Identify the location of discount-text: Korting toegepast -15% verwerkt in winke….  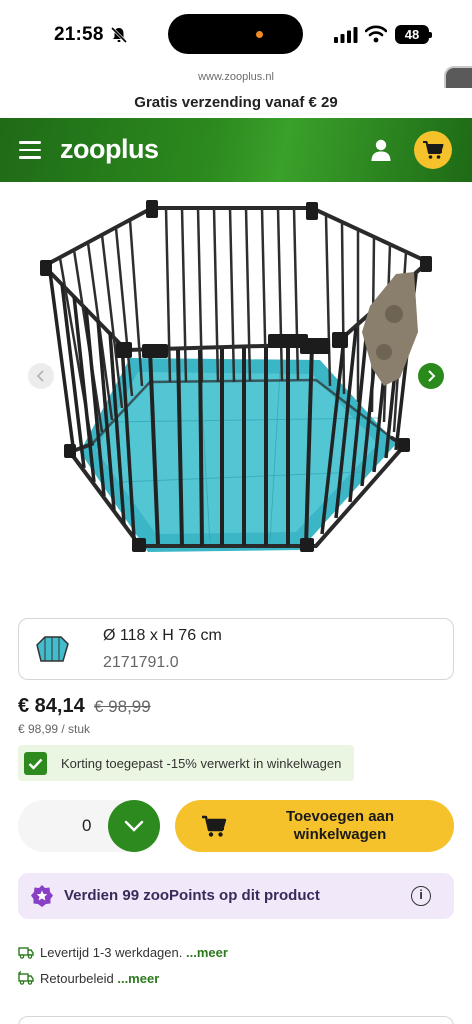
(201, 763).